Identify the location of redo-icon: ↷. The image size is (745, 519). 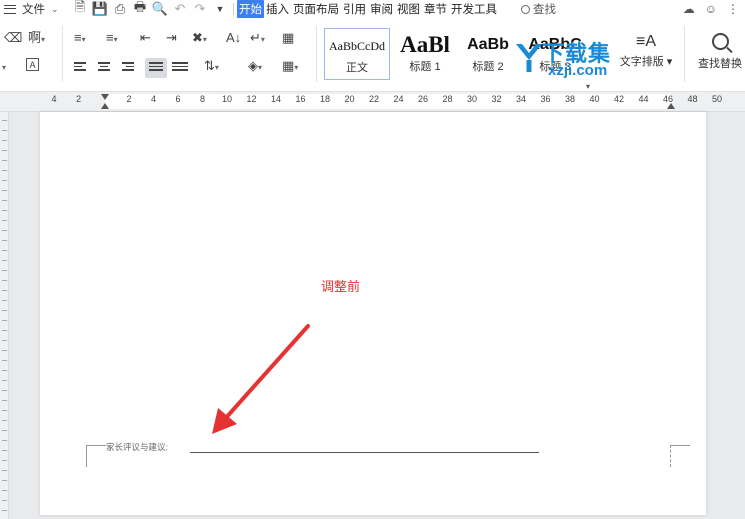
(200, 9).